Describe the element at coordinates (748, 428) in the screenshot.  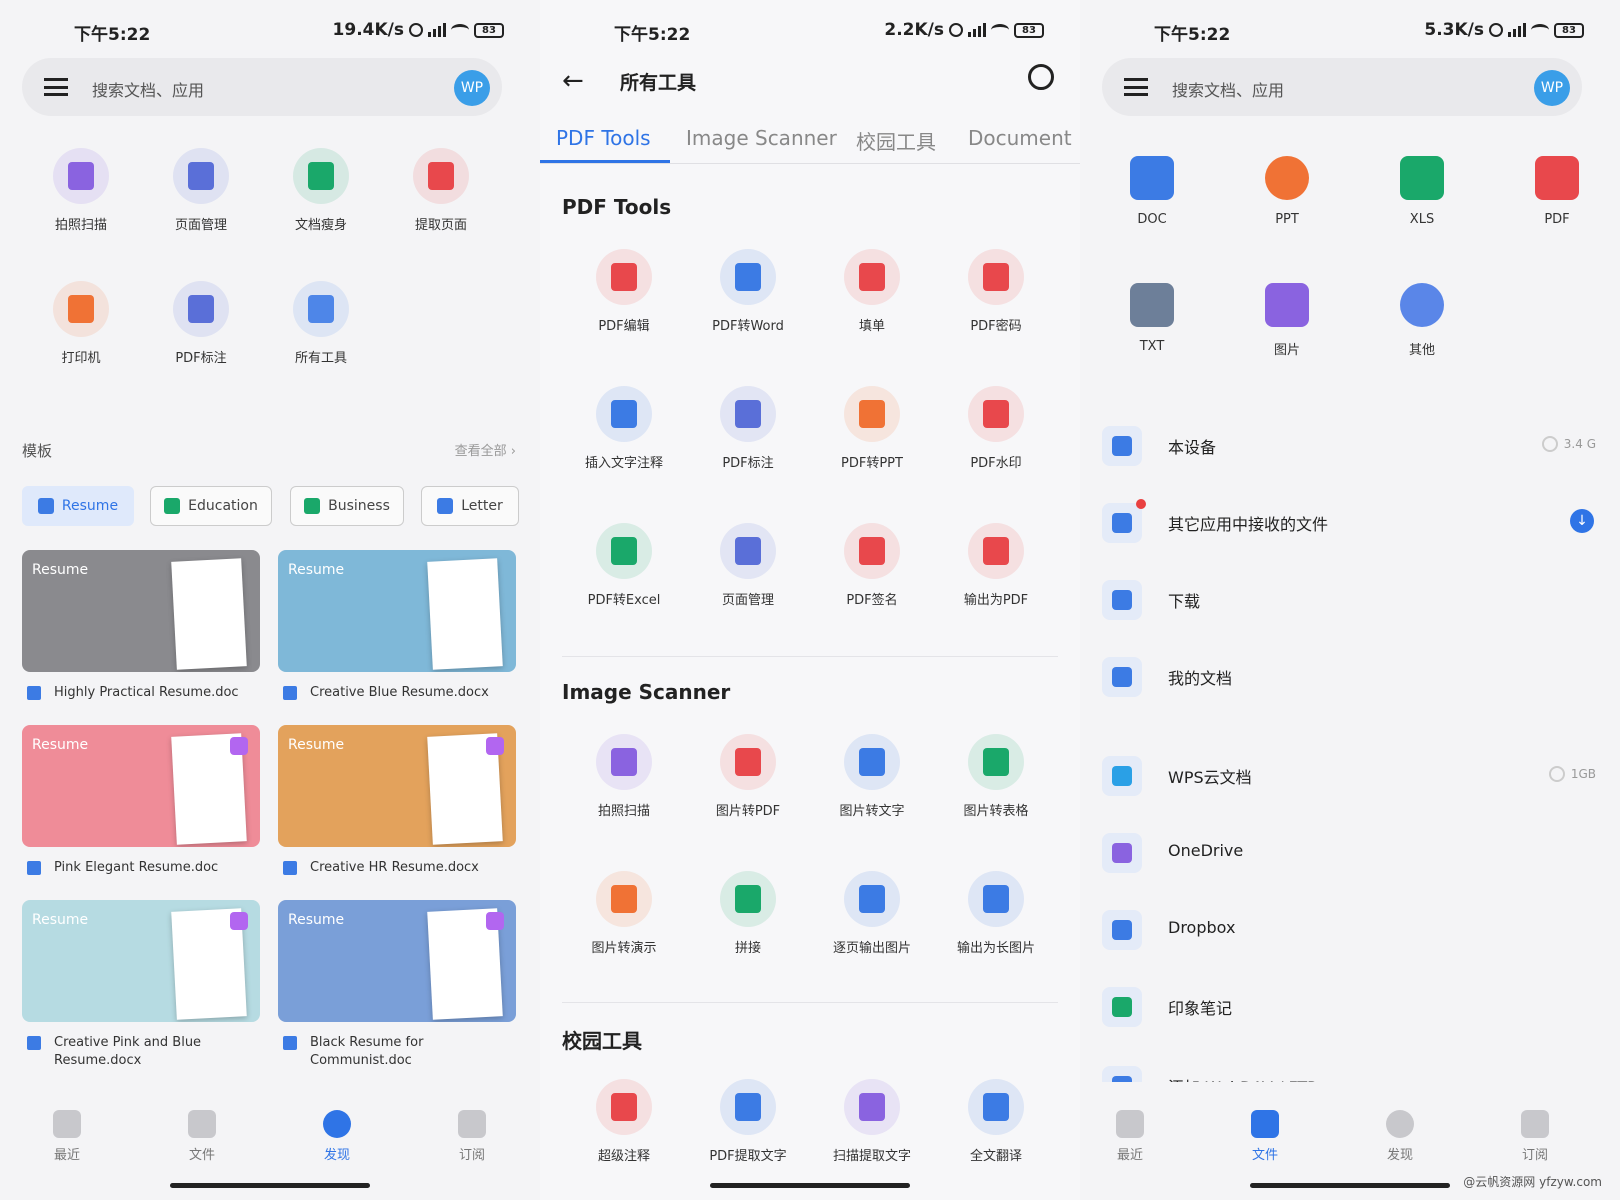
I see `tool-item: PDF标注` at that location.